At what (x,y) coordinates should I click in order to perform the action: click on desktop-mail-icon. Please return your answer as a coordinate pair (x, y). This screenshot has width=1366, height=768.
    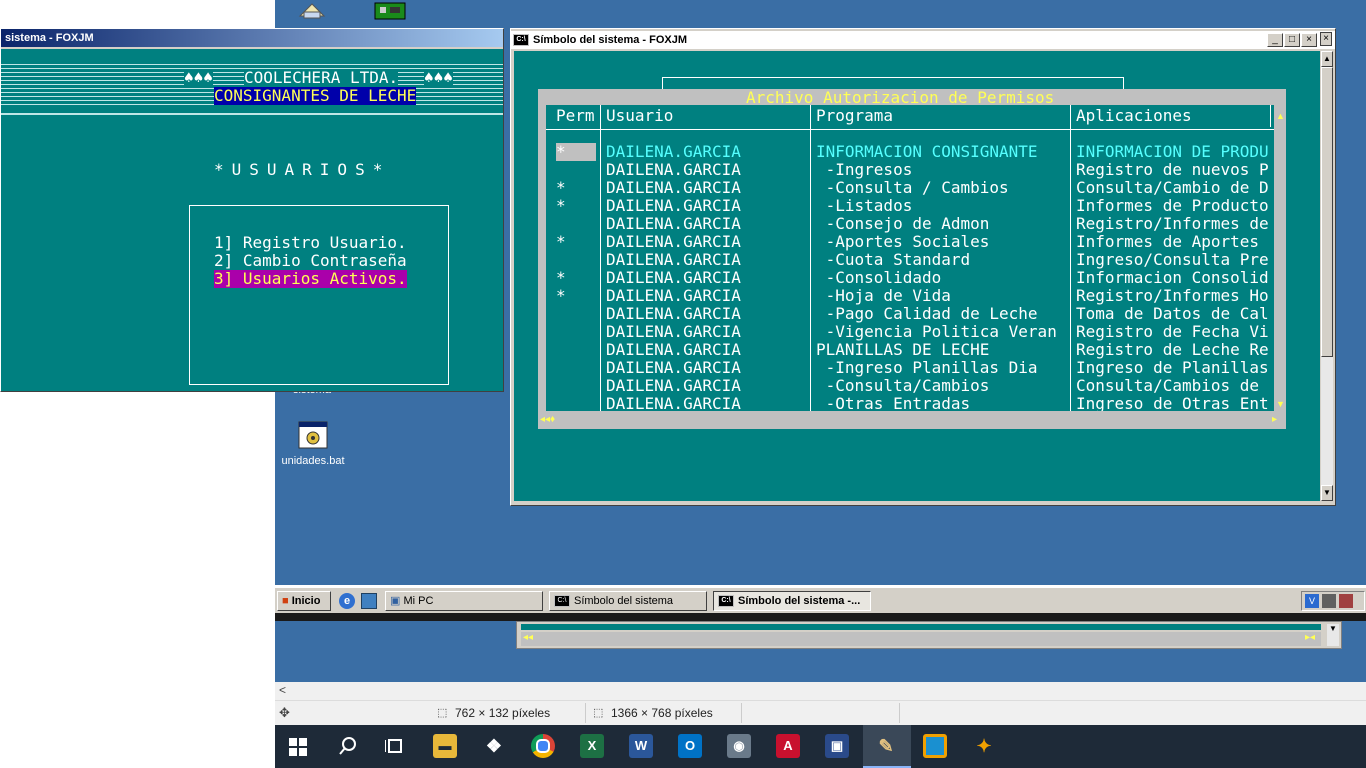
    Looking at the image, I should click on (312, 10).